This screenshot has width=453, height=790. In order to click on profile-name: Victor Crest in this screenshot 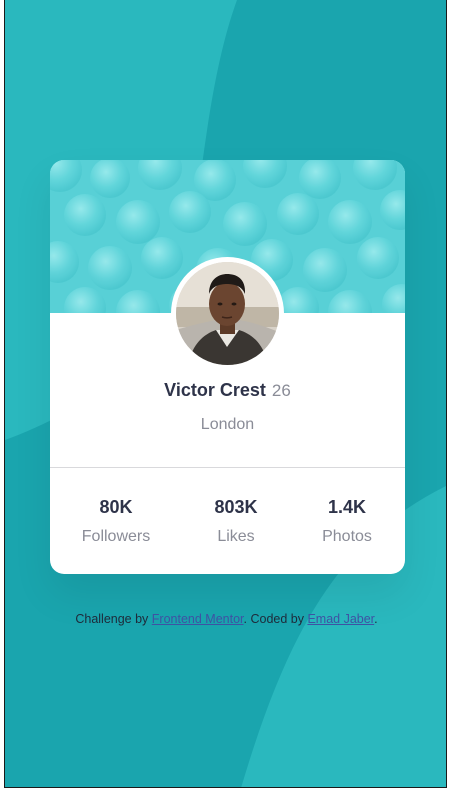, I will do `click(215, 390)`.